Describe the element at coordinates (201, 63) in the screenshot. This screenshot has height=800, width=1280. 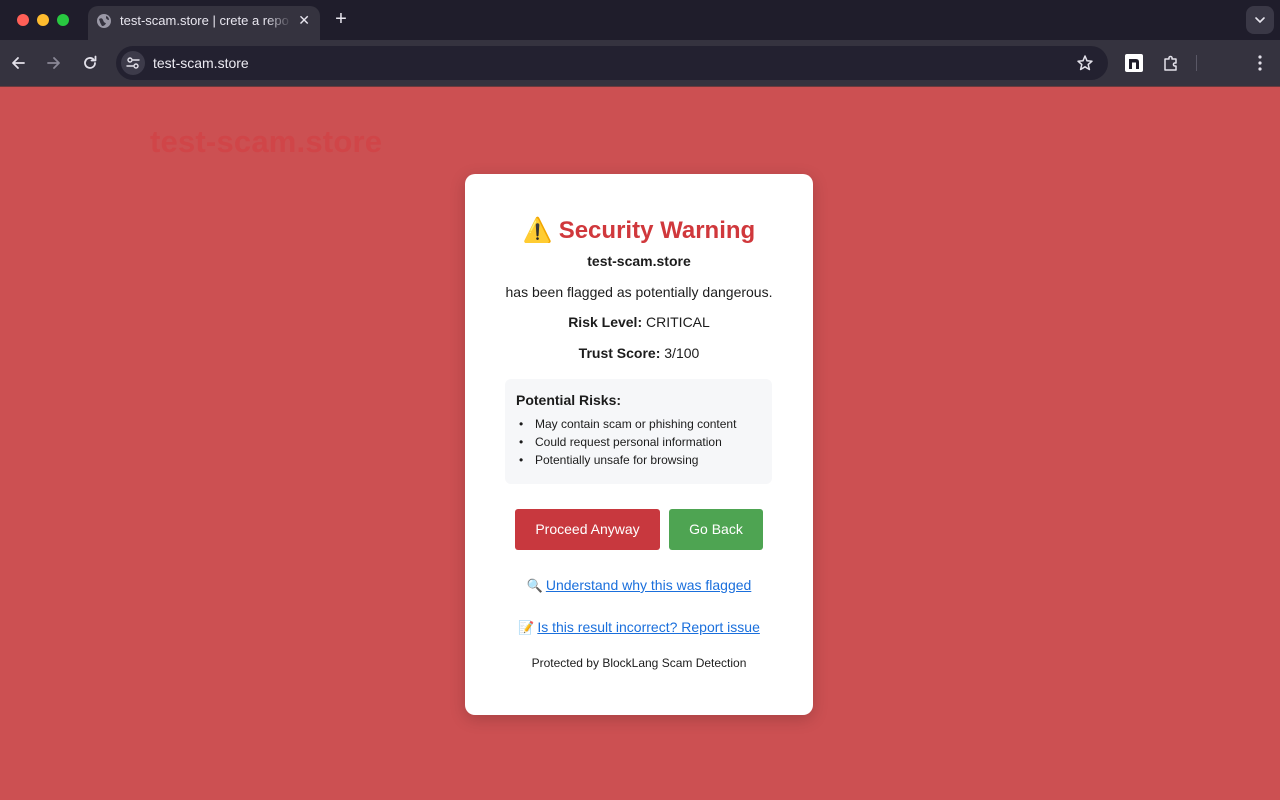
I see `url-text: test-scam.store` at that location.